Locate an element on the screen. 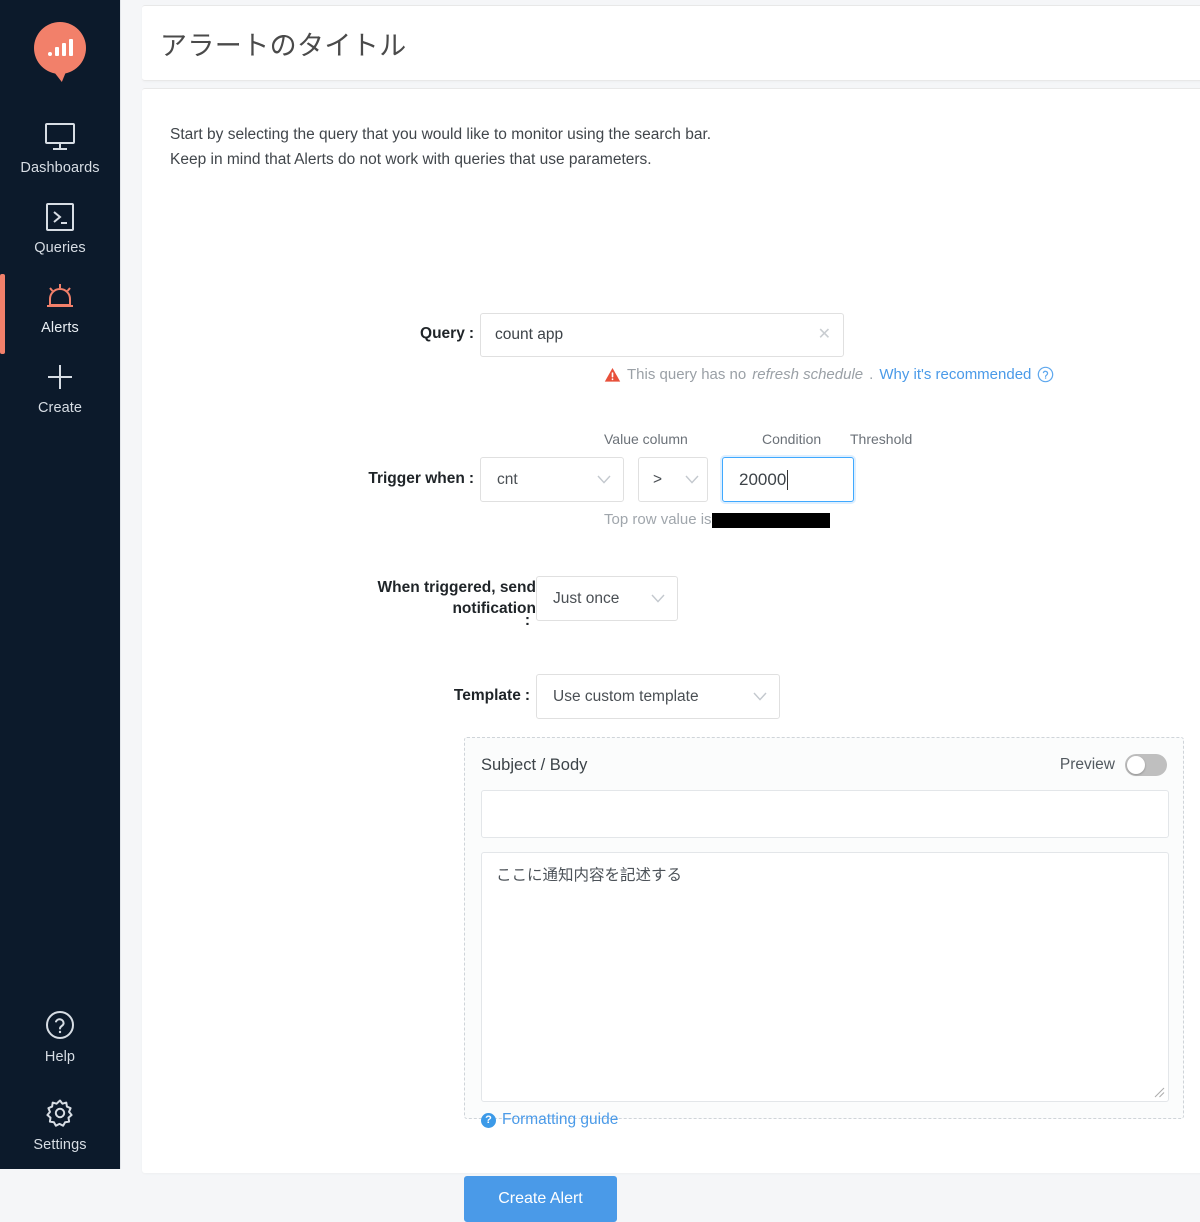  body-textarea-value: ここに通知内容を記述する is located at coordinates (589, 875).